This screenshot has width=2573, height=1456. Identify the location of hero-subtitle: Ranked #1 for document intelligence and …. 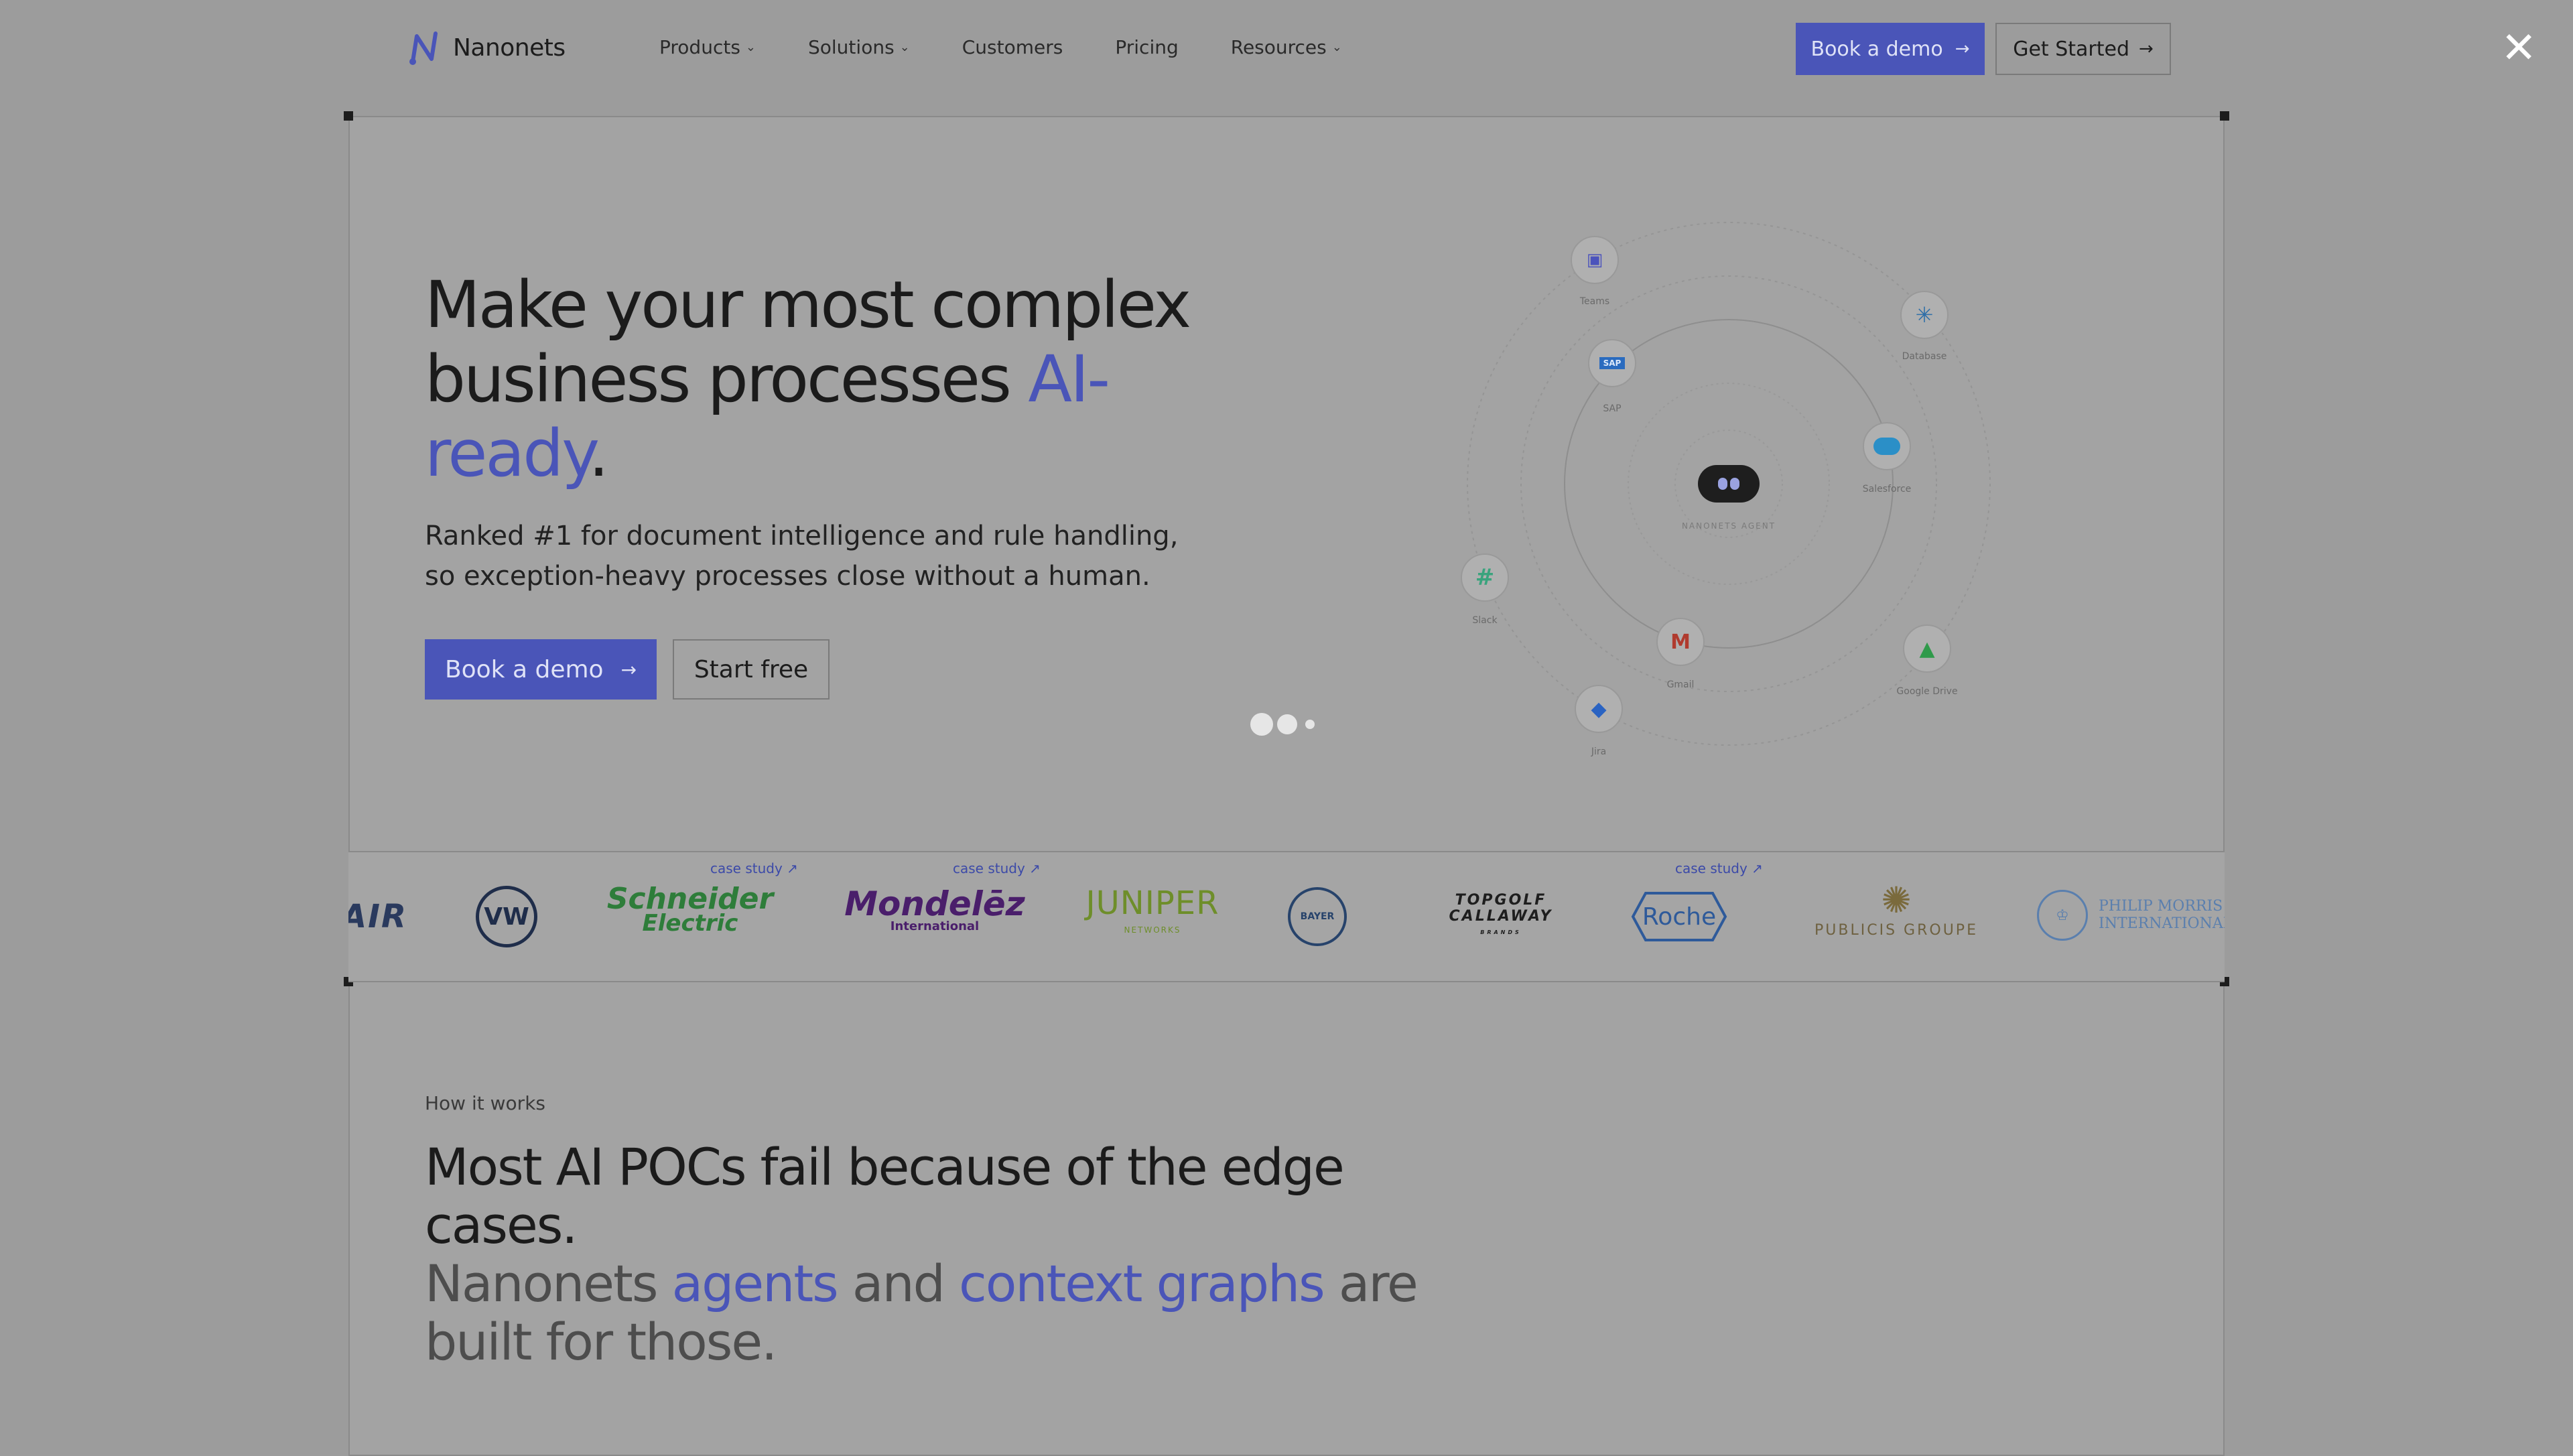
(802, 556).